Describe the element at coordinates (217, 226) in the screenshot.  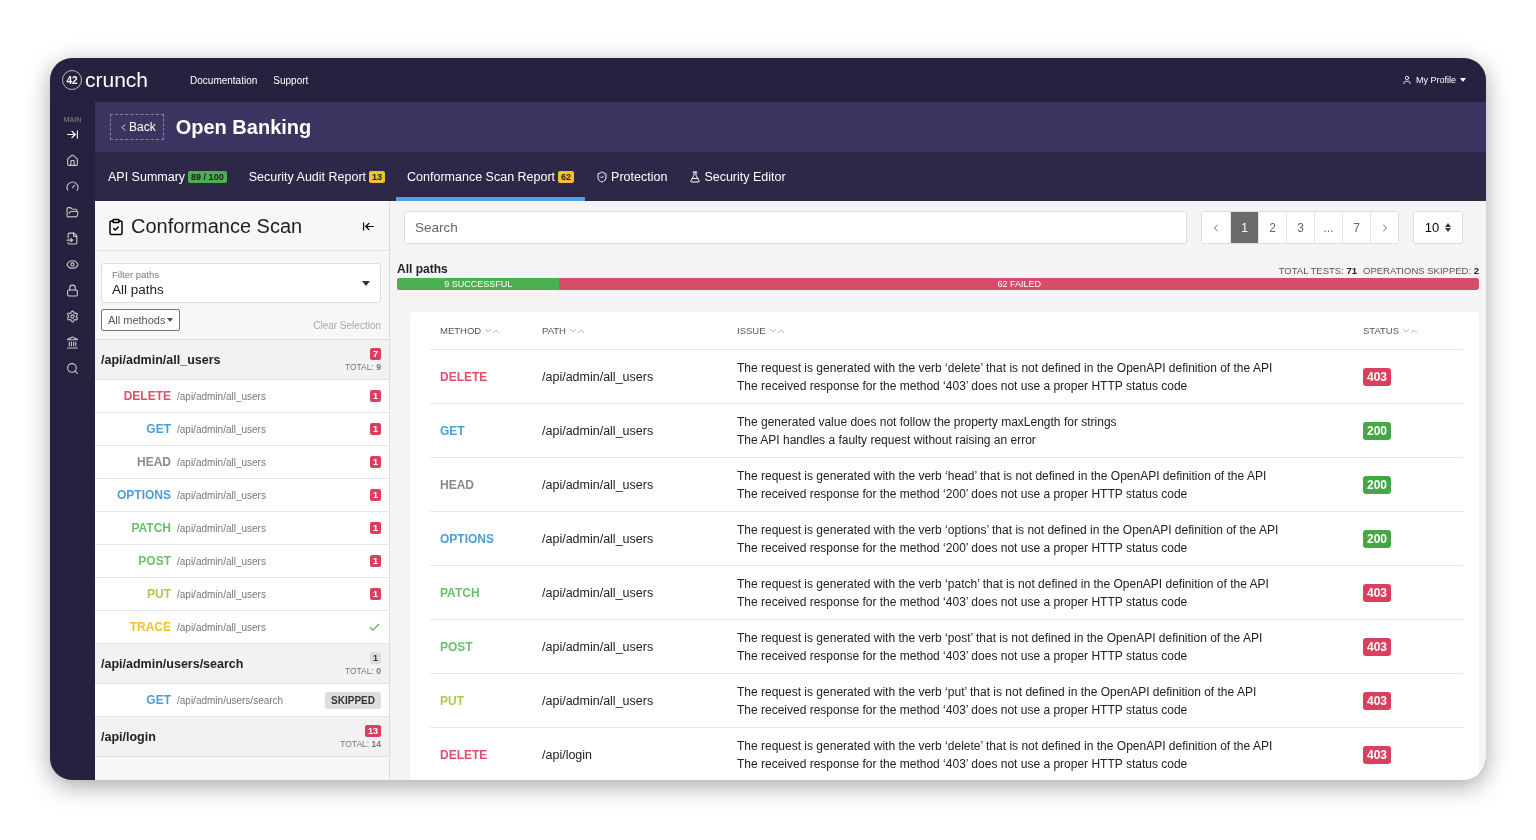
I see `sidebar-title: Conformance Scan` at that location.